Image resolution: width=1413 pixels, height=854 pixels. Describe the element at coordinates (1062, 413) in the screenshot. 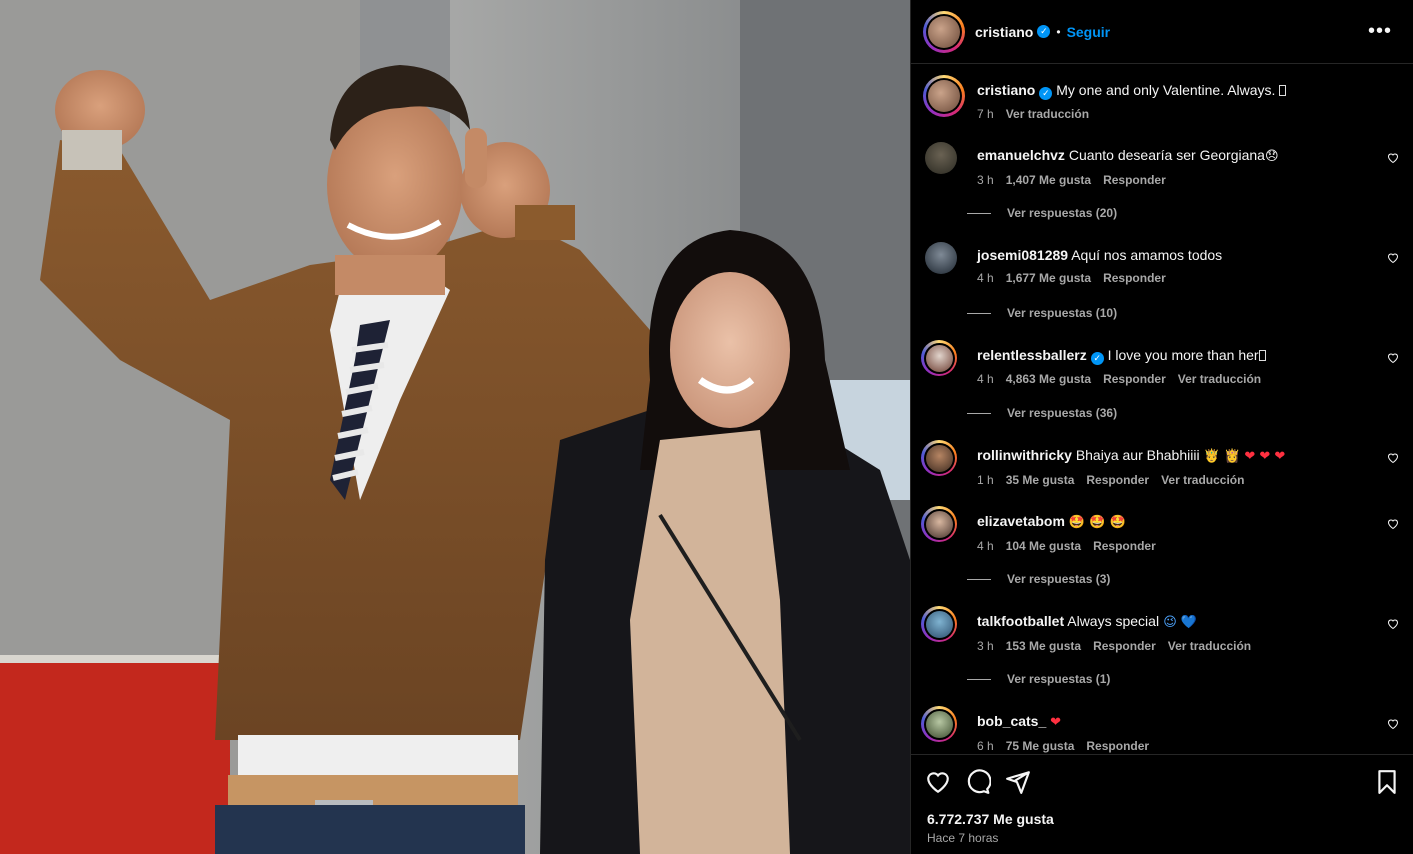

I see `view-replies-label: Ver respuestas (36)` at that location.